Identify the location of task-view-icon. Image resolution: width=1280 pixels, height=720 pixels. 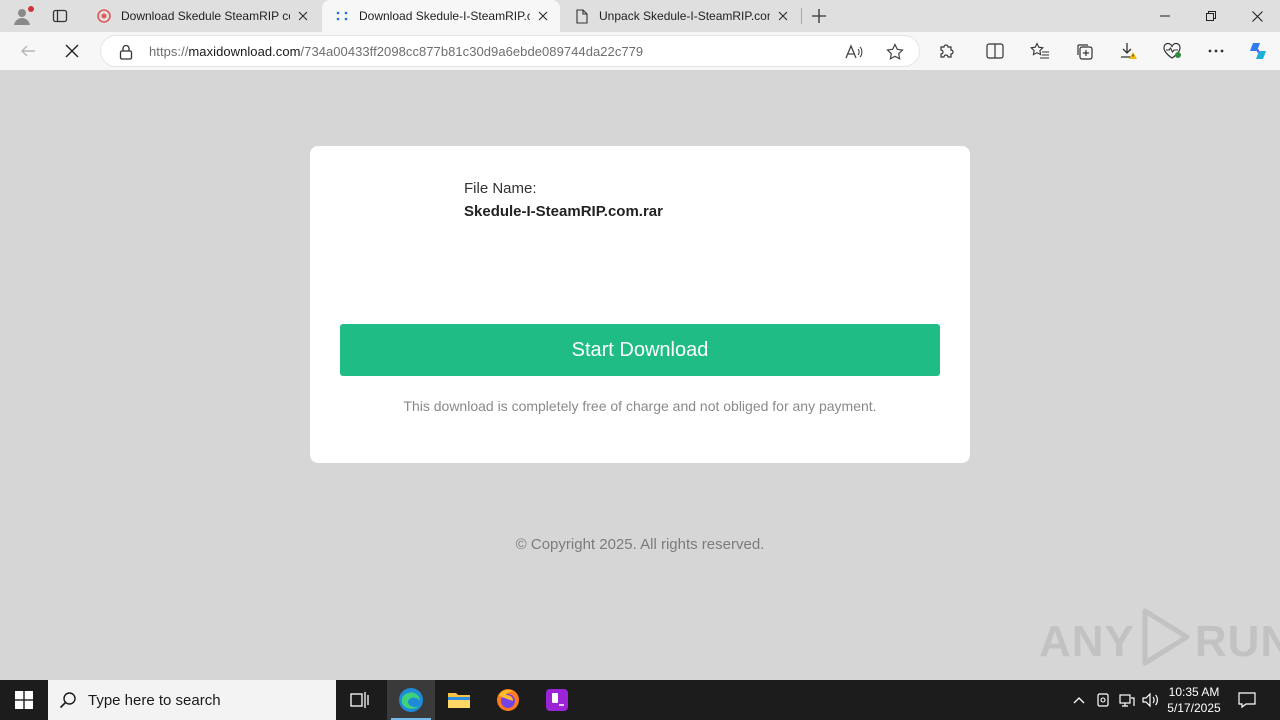
(360, 700).